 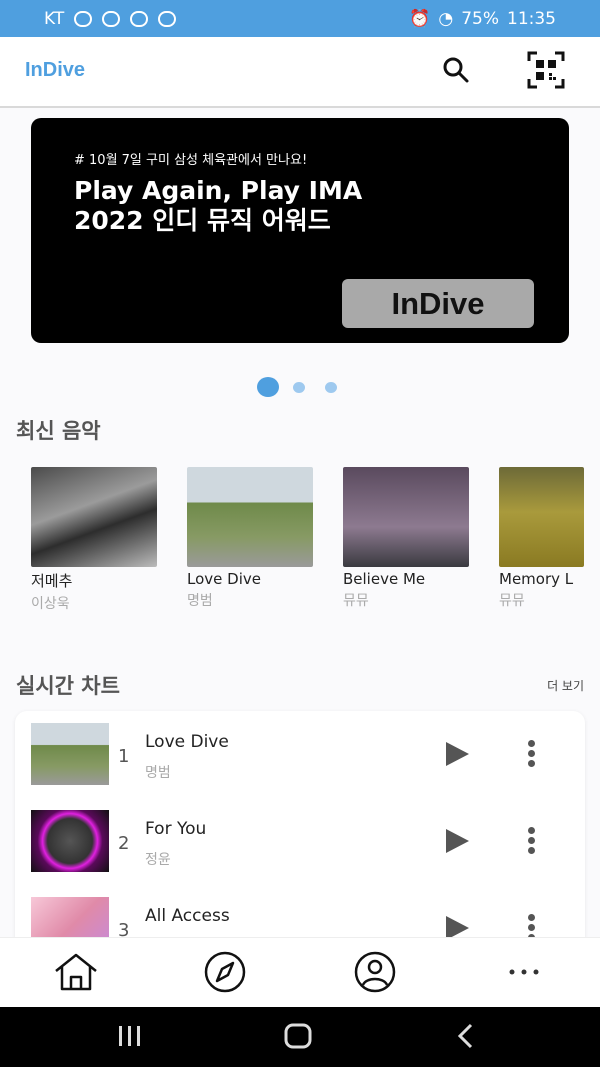 I want to click on qr-scan-button, so click(x=546, y=70).